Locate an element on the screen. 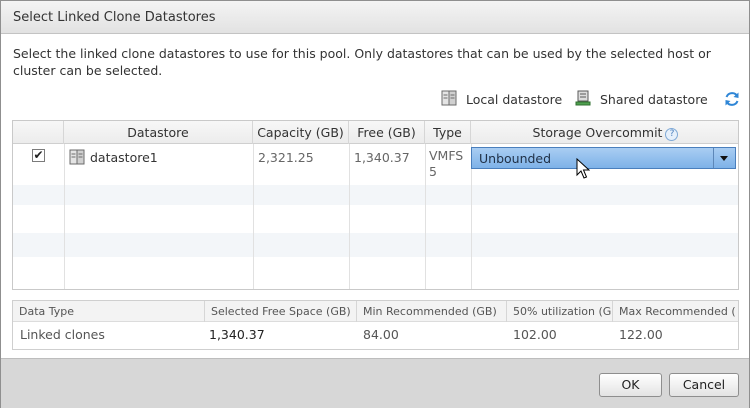 Image resolution: width=750 pixels, height=408 pixels. datastore-select-checkbox: ✔ is located at coordinates (38, 155).